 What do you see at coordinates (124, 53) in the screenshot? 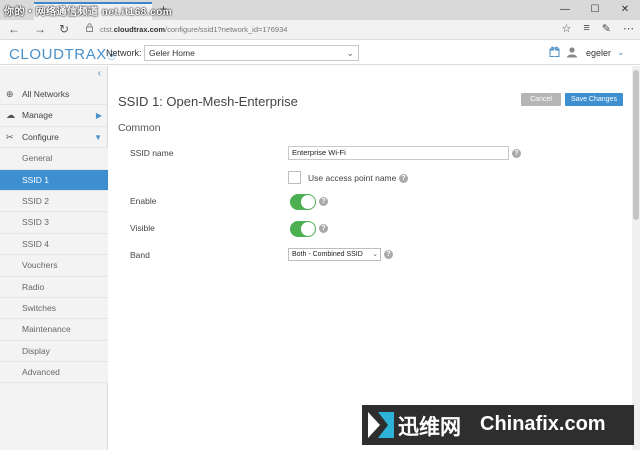
I see `network-label: Network:` at bounding box center [124, 53].